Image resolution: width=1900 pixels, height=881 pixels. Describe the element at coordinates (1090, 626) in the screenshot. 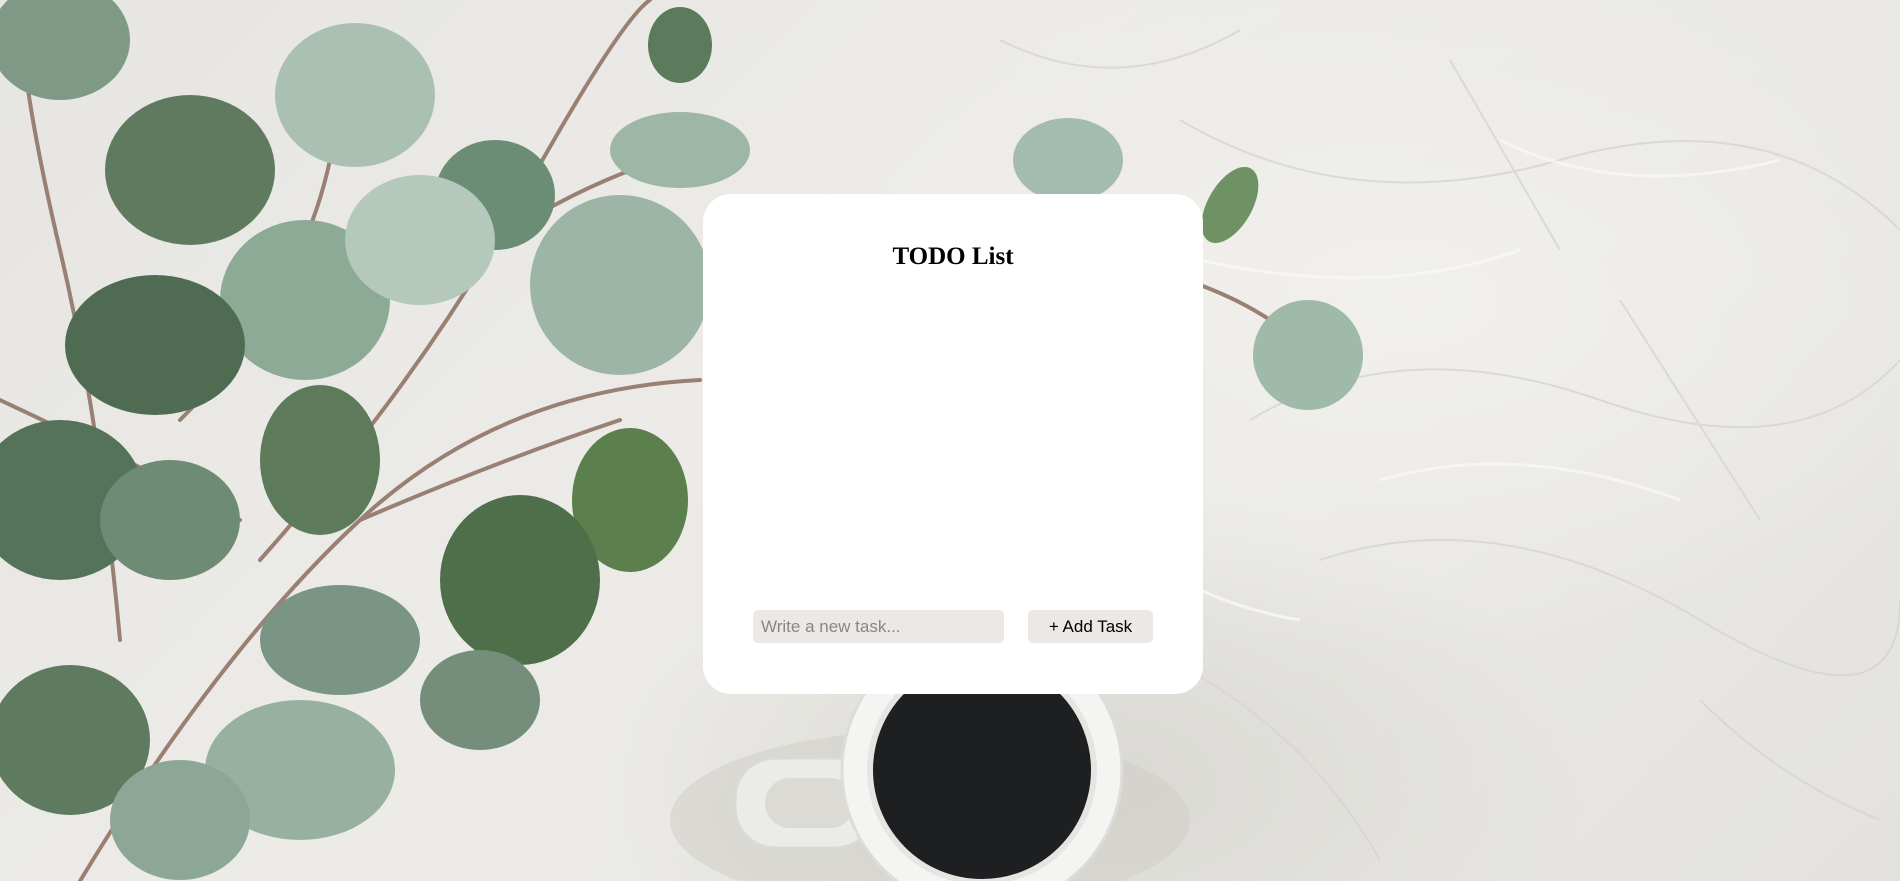

I see `add-task-button: + Add Task` at that location.